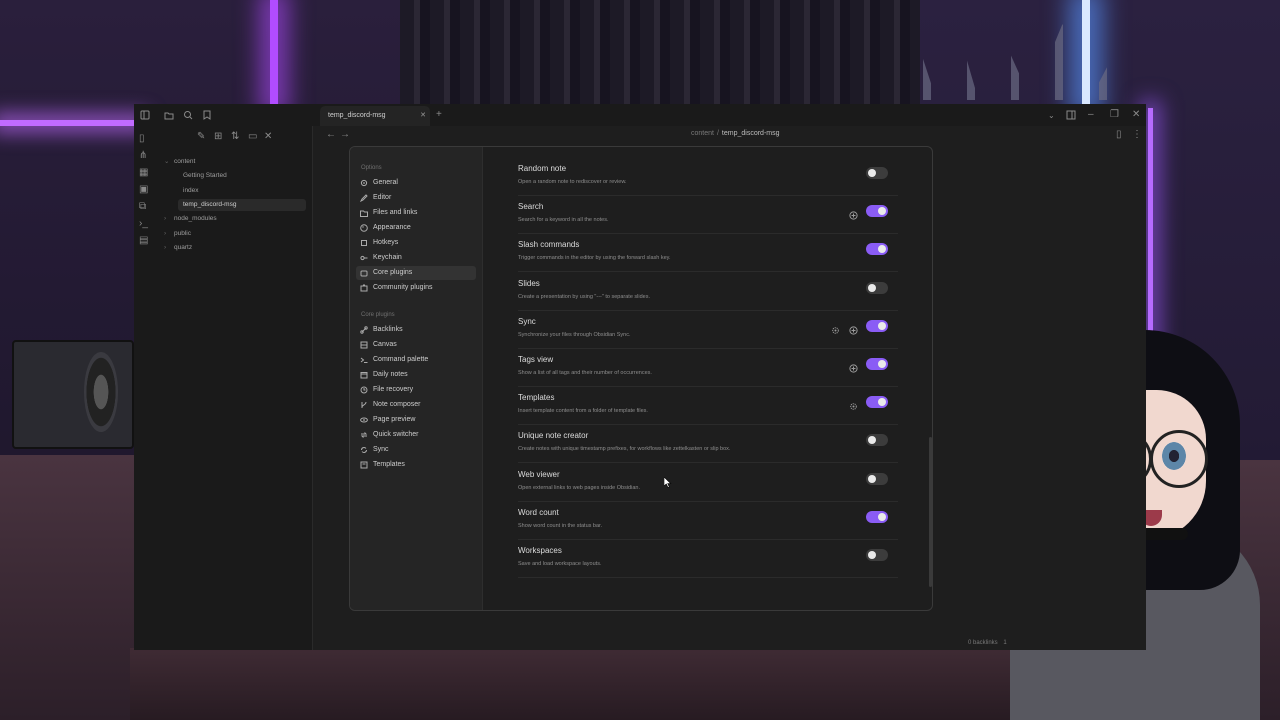  I want to click on plugin-settings-nav-backlinks: Backlinks, so click(416, 330).